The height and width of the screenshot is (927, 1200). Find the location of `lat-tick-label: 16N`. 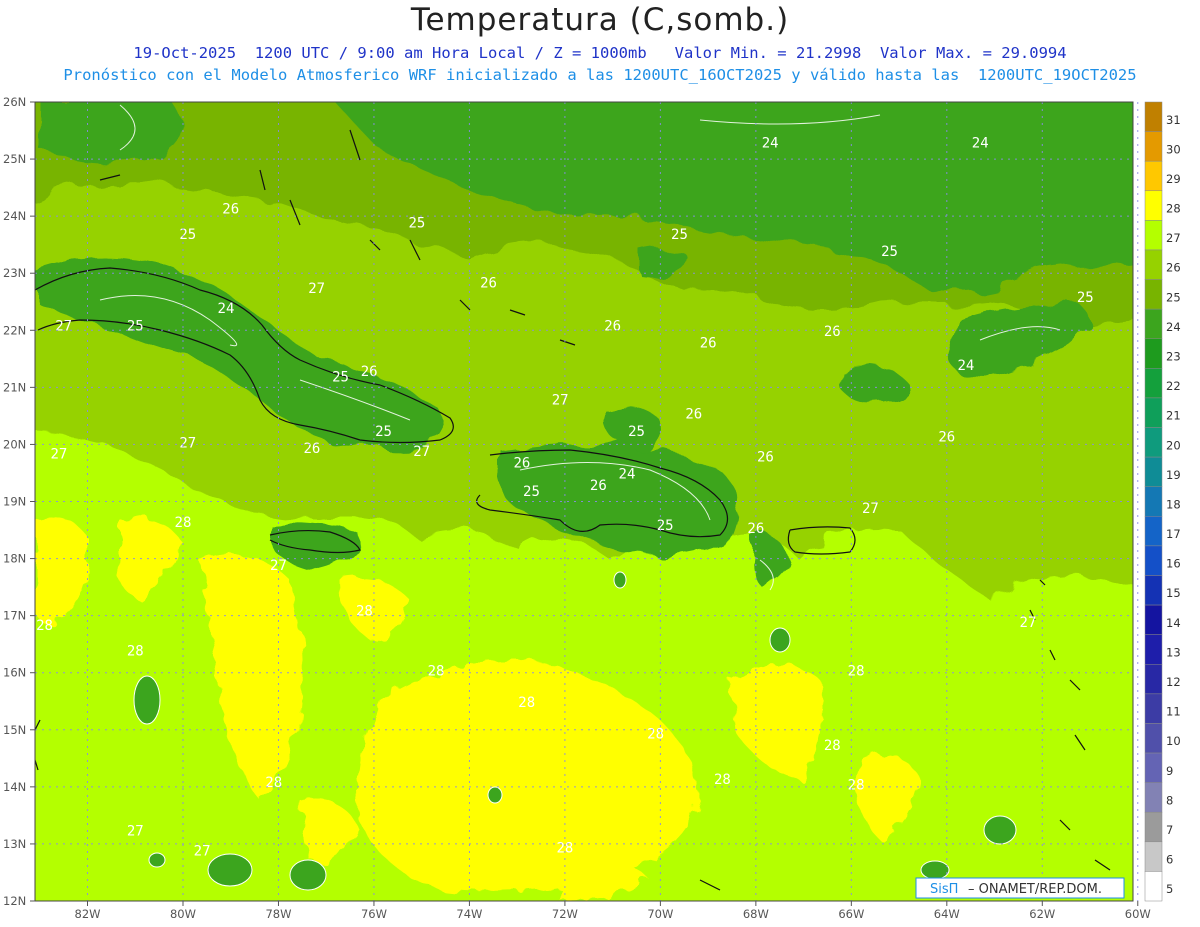

lat-tick-label: 16N is located at coordinates (14, 673).